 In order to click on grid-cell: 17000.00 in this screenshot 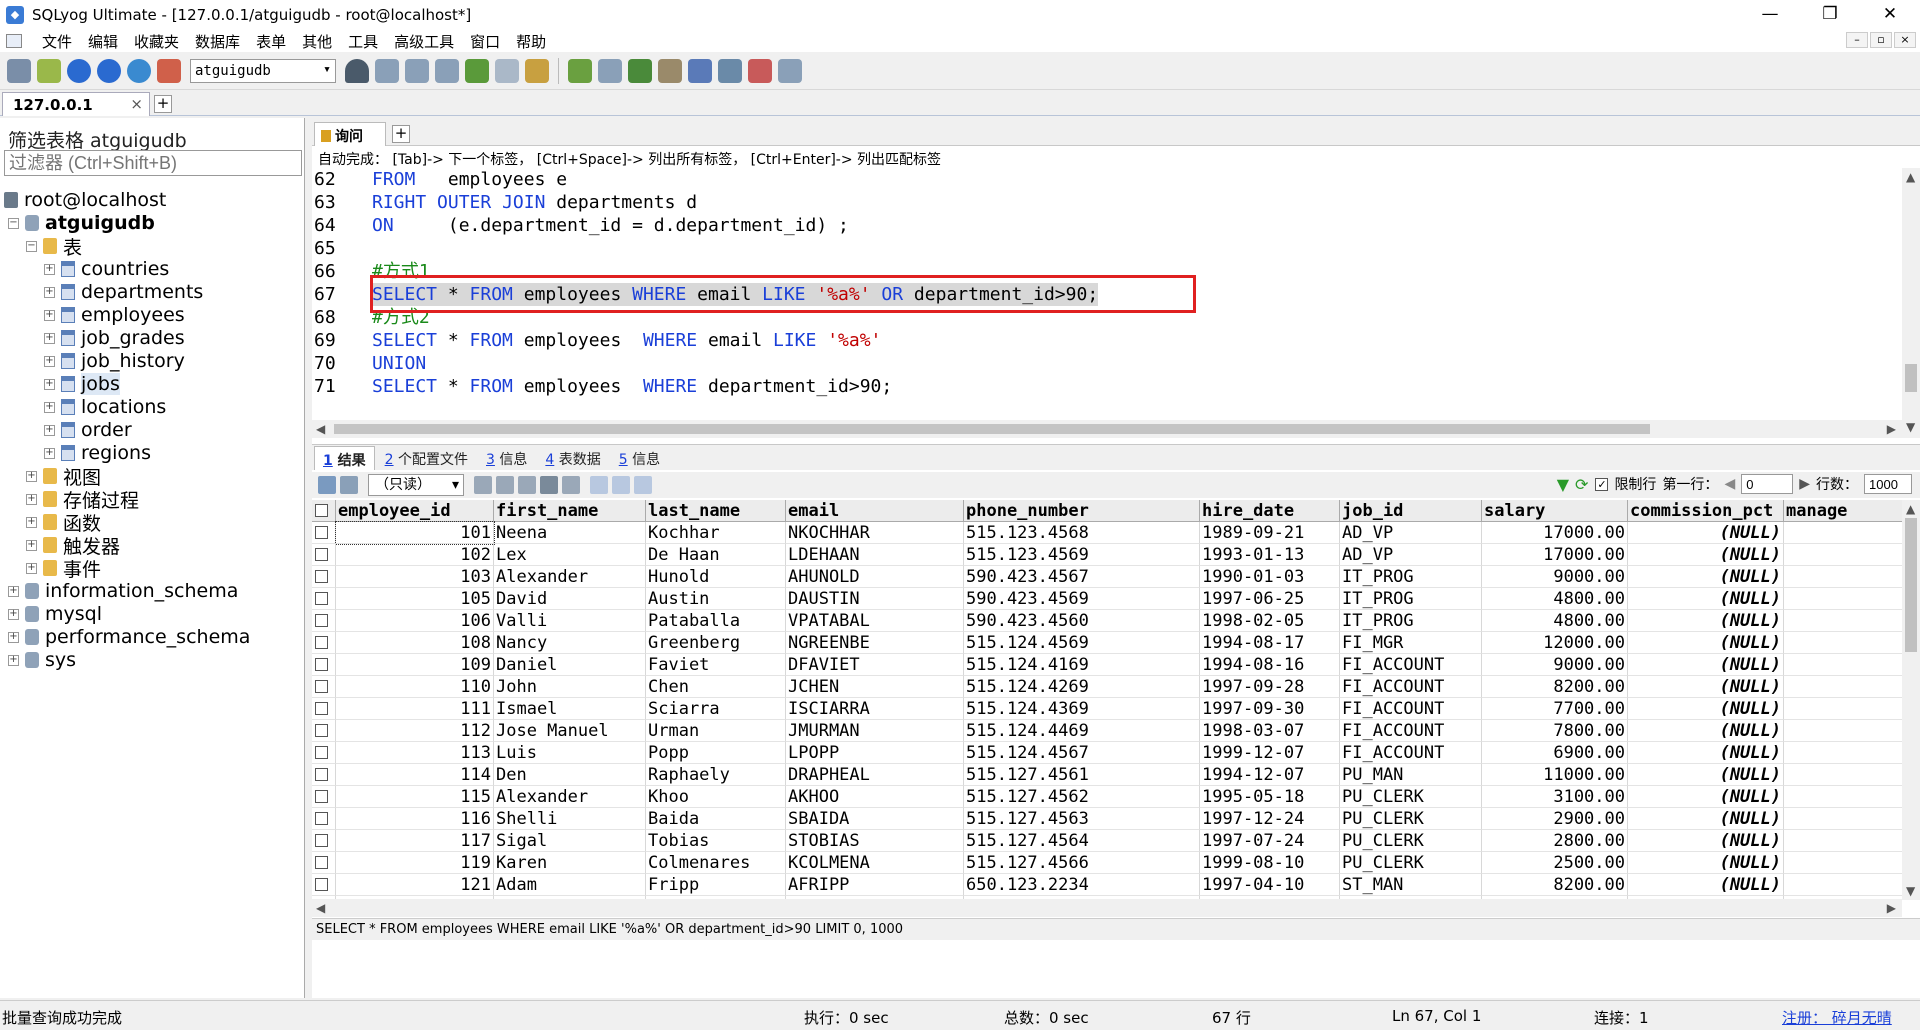, I will do `click(1555, 555)`.